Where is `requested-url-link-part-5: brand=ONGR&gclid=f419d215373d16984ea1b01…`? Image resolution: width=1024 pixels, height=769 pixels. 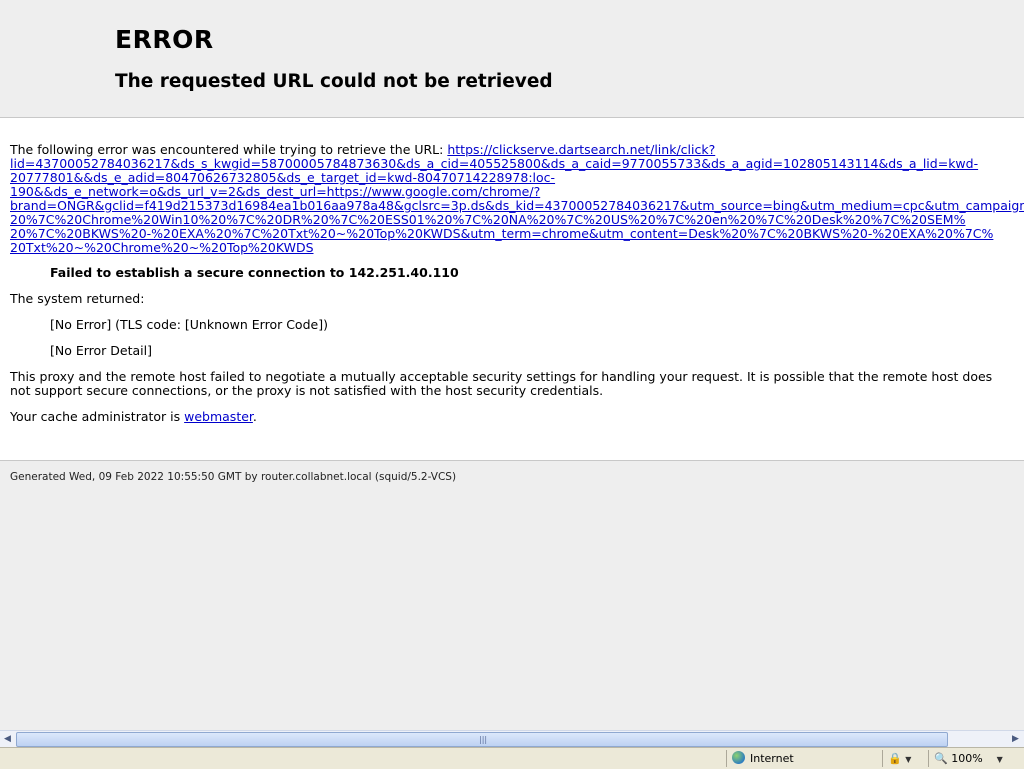
requested-url-link-part-5: brand=ONGR&gclid=f419d215373d16984ea1b01… is located at coordinates (517, 206).